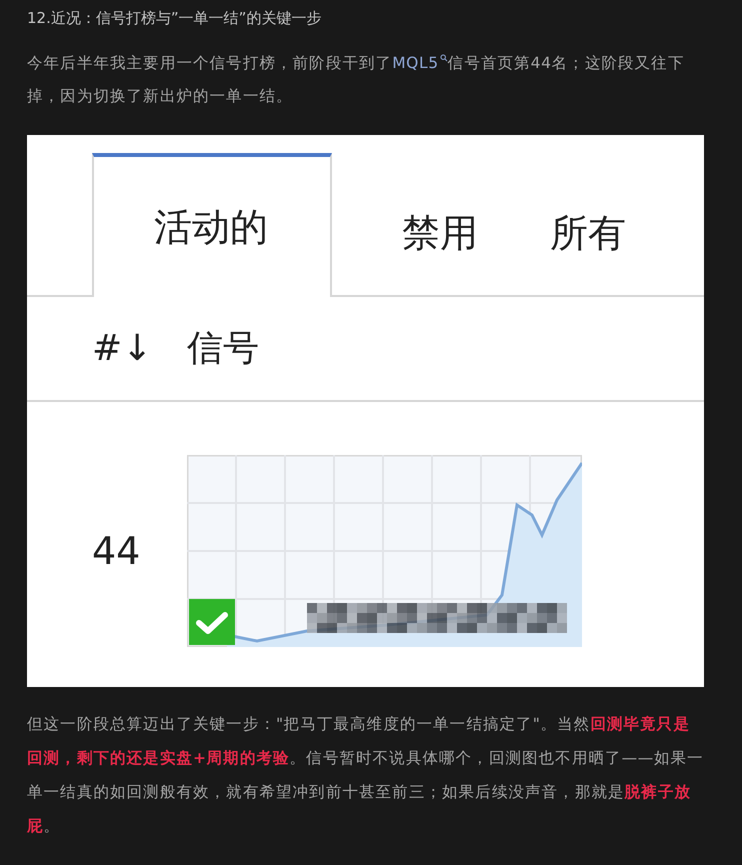 This screenshot has height=865, width=742. Describe the element at coordinates (476, 233) in the screenshot. I see `tab: 禁用` at that location.